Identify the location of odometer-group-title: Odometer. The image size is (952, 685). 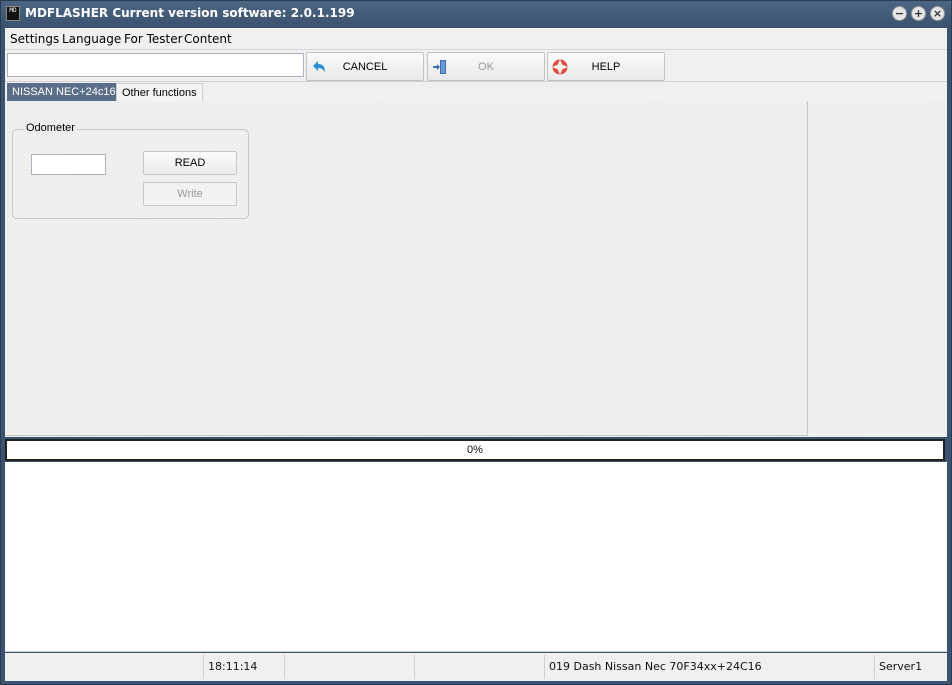
(50, 128).